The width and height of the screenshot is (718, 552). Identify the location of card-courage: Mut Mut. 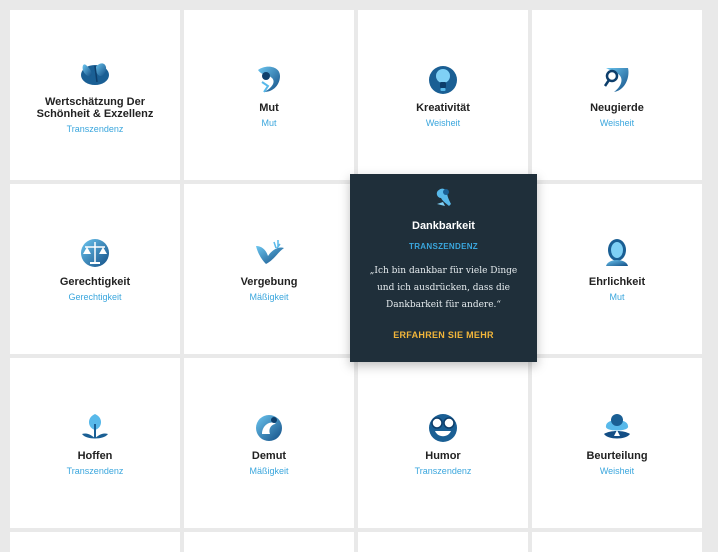
(269, 95).